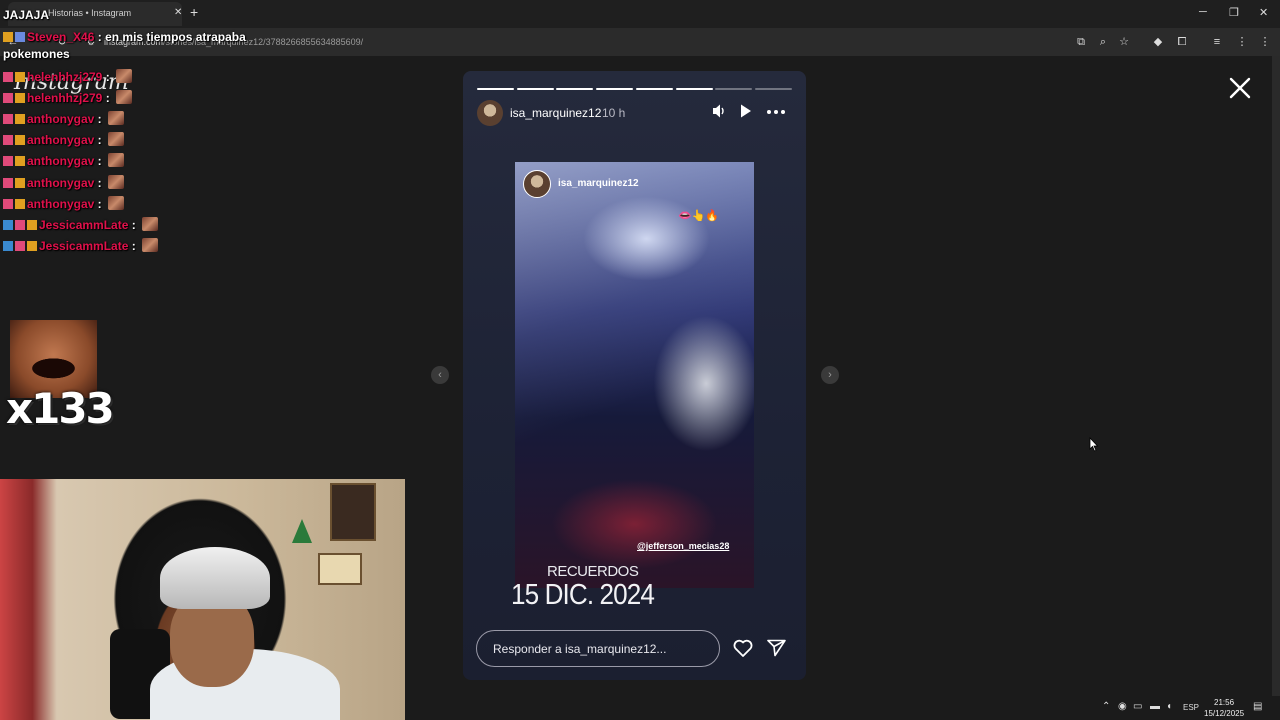 Image resolution: width=1280 pixels, height=720 pixels. Describe the element at coordinates (1137, 706) in the screenshot. I see `network-icon: ▭` at that location.